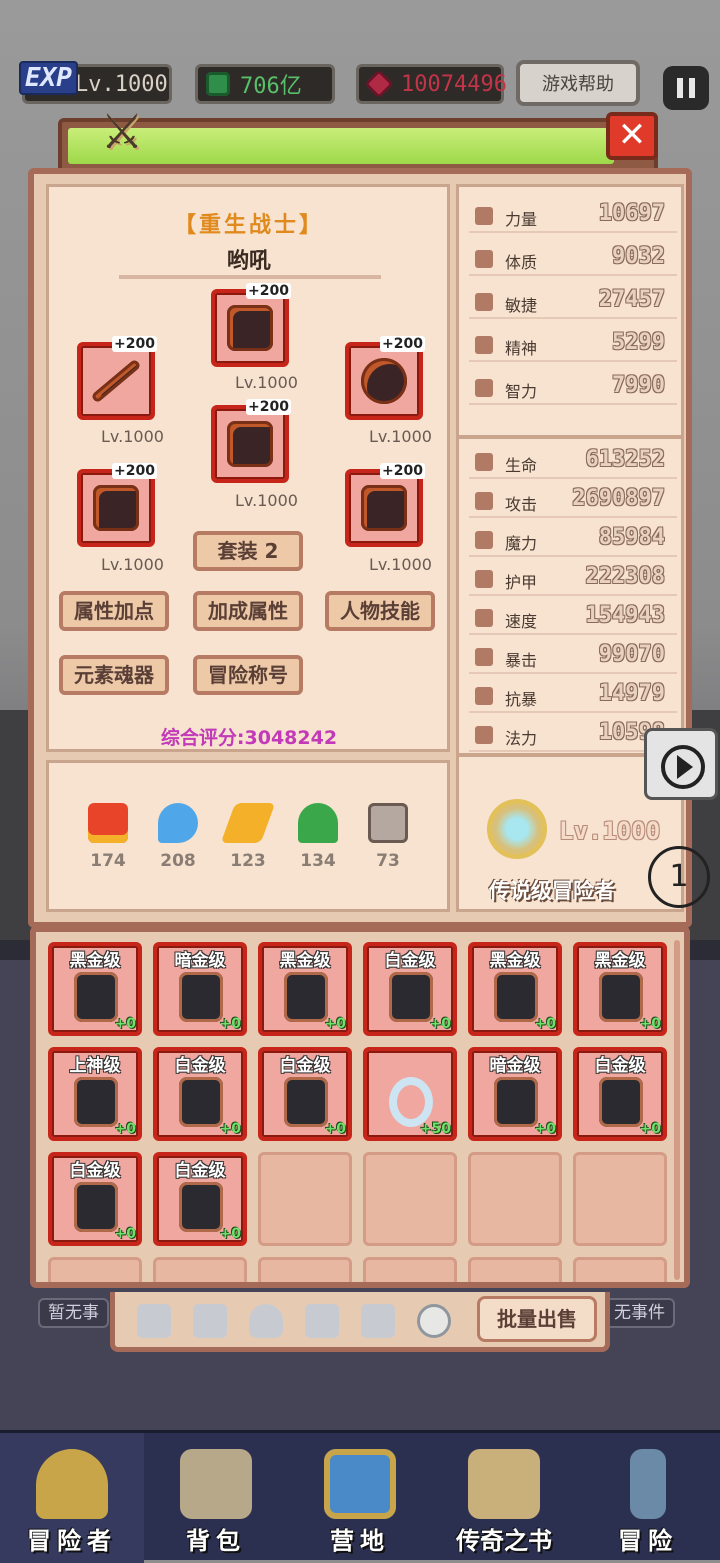 This screenshot has height=1563, width=720. Describe the element at coordinates (114, 611) in the screenshot. I see `attribute-points-button: 属性加点` at that location.